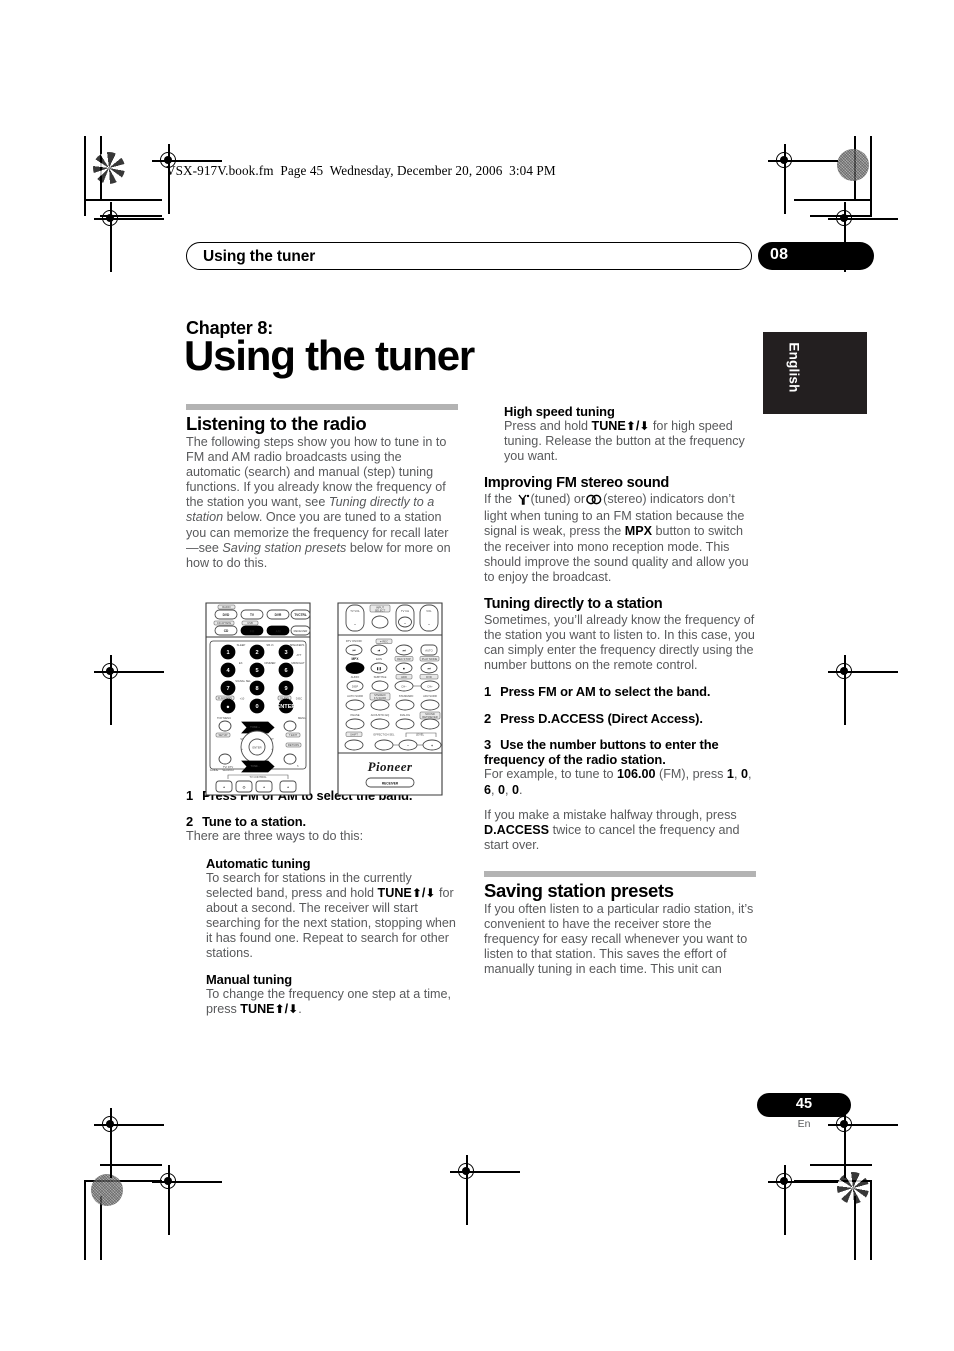  I want to click on svg-text: SPEAKERS, so click(297, 645).